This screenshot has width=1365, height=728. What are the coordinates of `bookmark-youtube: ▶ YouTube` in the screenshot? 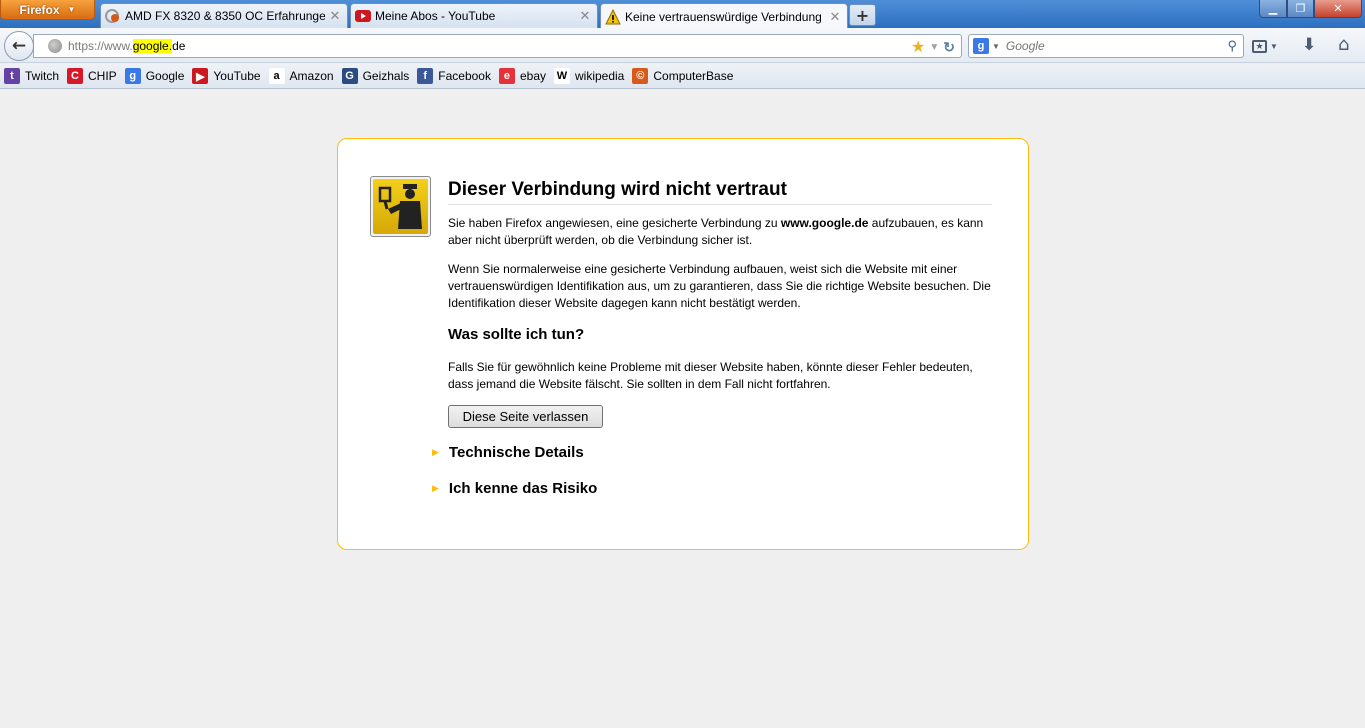 It's located at (226, 76).